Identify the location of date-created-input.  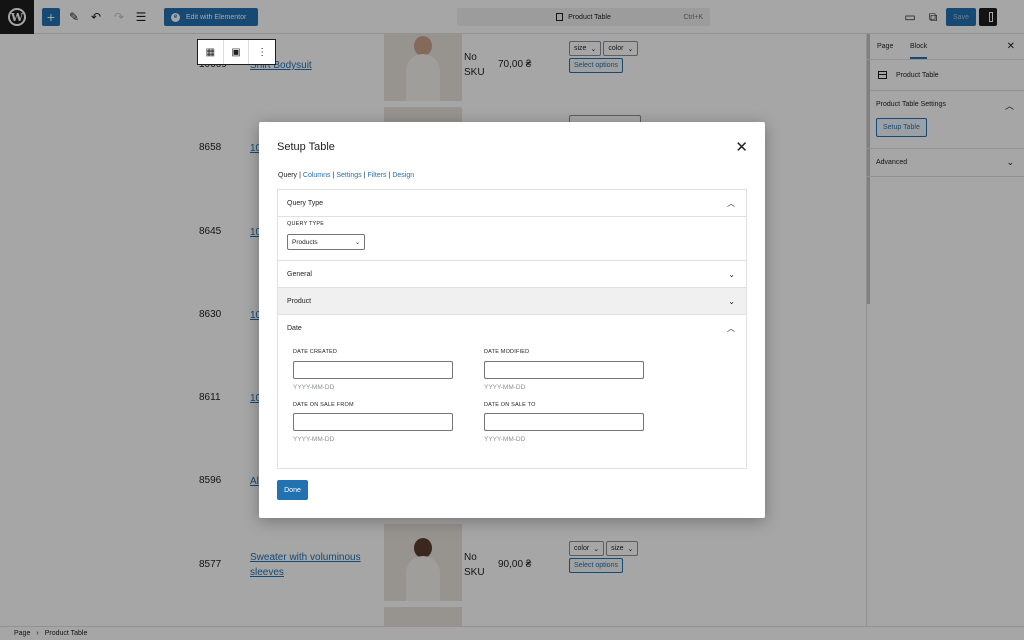
(373, 370).